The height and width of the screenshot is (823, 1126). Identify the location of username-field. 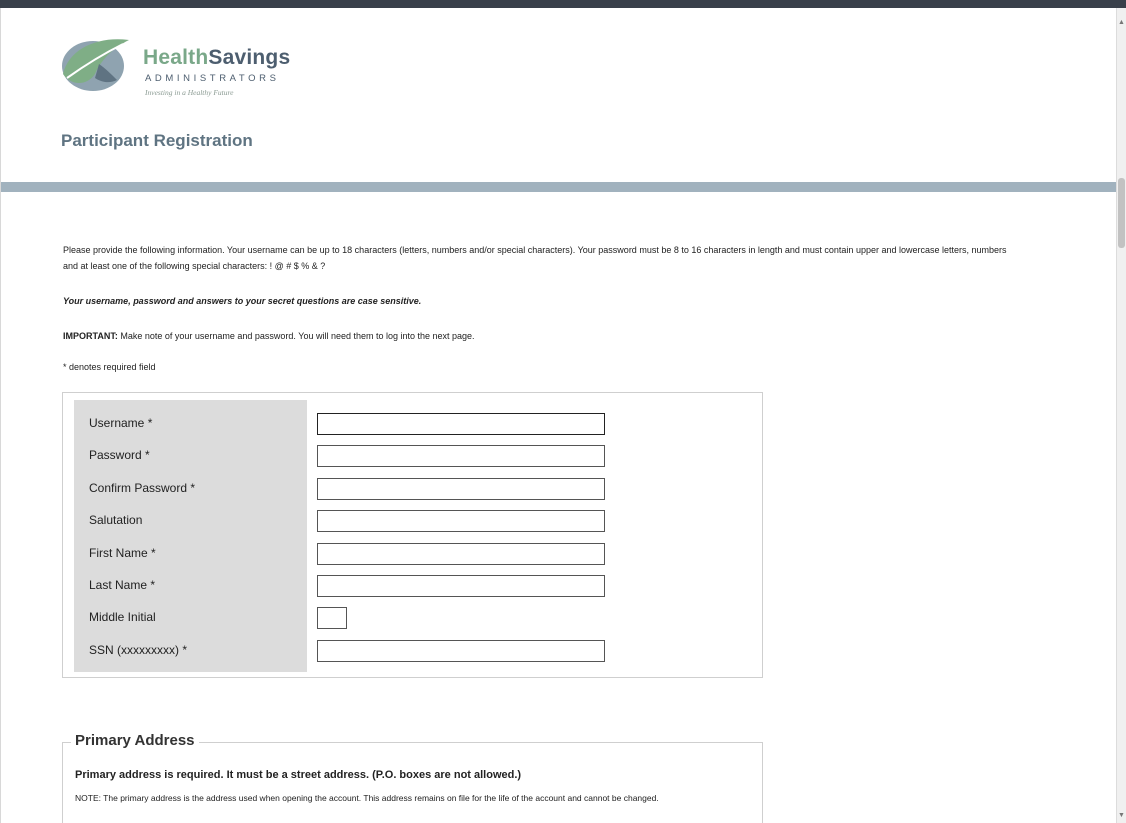
(461, 424).